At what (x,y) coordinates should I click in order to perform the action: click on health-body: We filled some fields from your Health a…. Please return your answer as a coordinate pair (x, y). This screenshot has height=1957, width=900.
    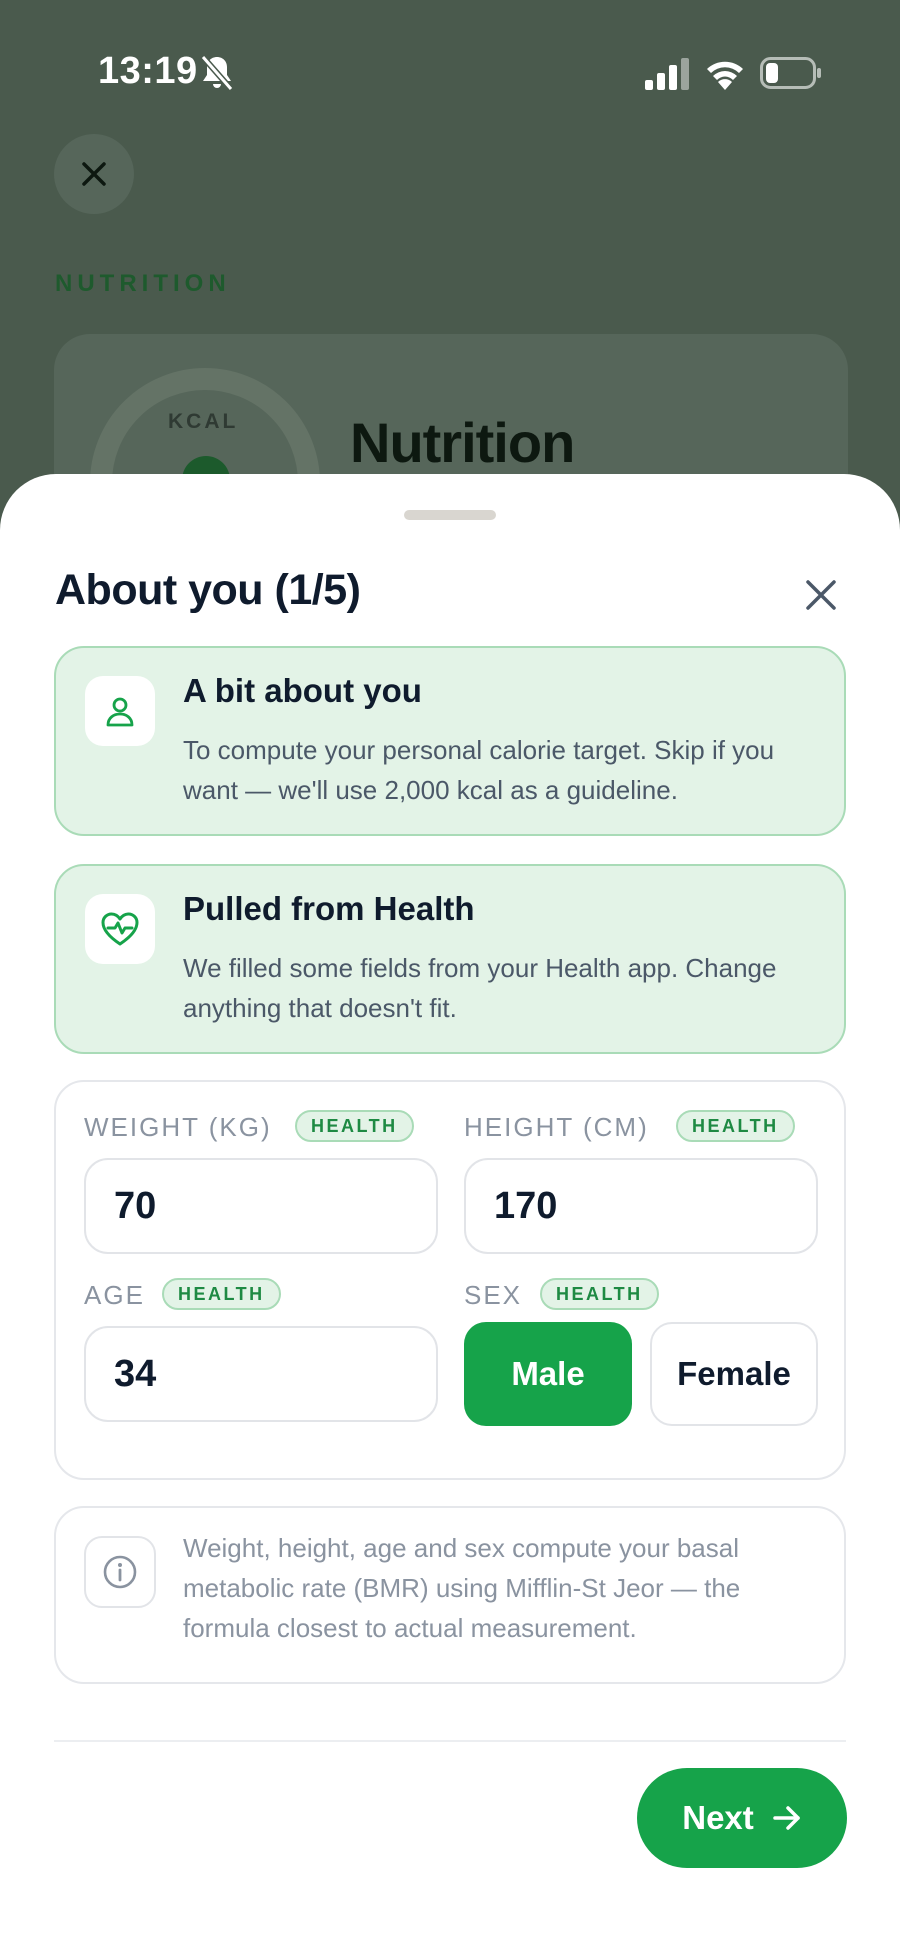
    Looking at the image, I should click on (480, 988).